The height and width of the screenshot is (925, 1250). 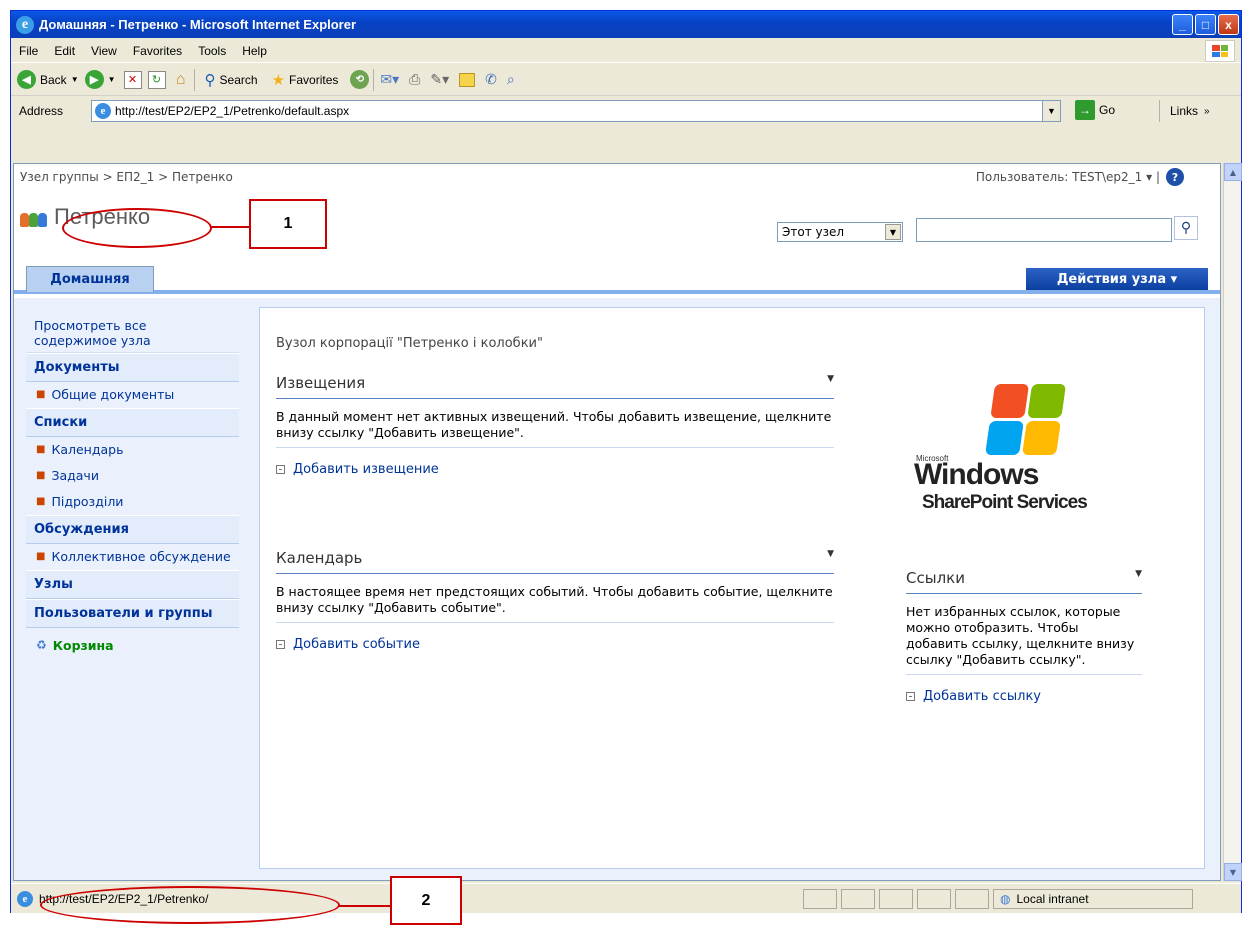 What do you see at coordinates (254, 51) in the screenshot?
I see `menu-help: Help` at bounding box center [254, 51].